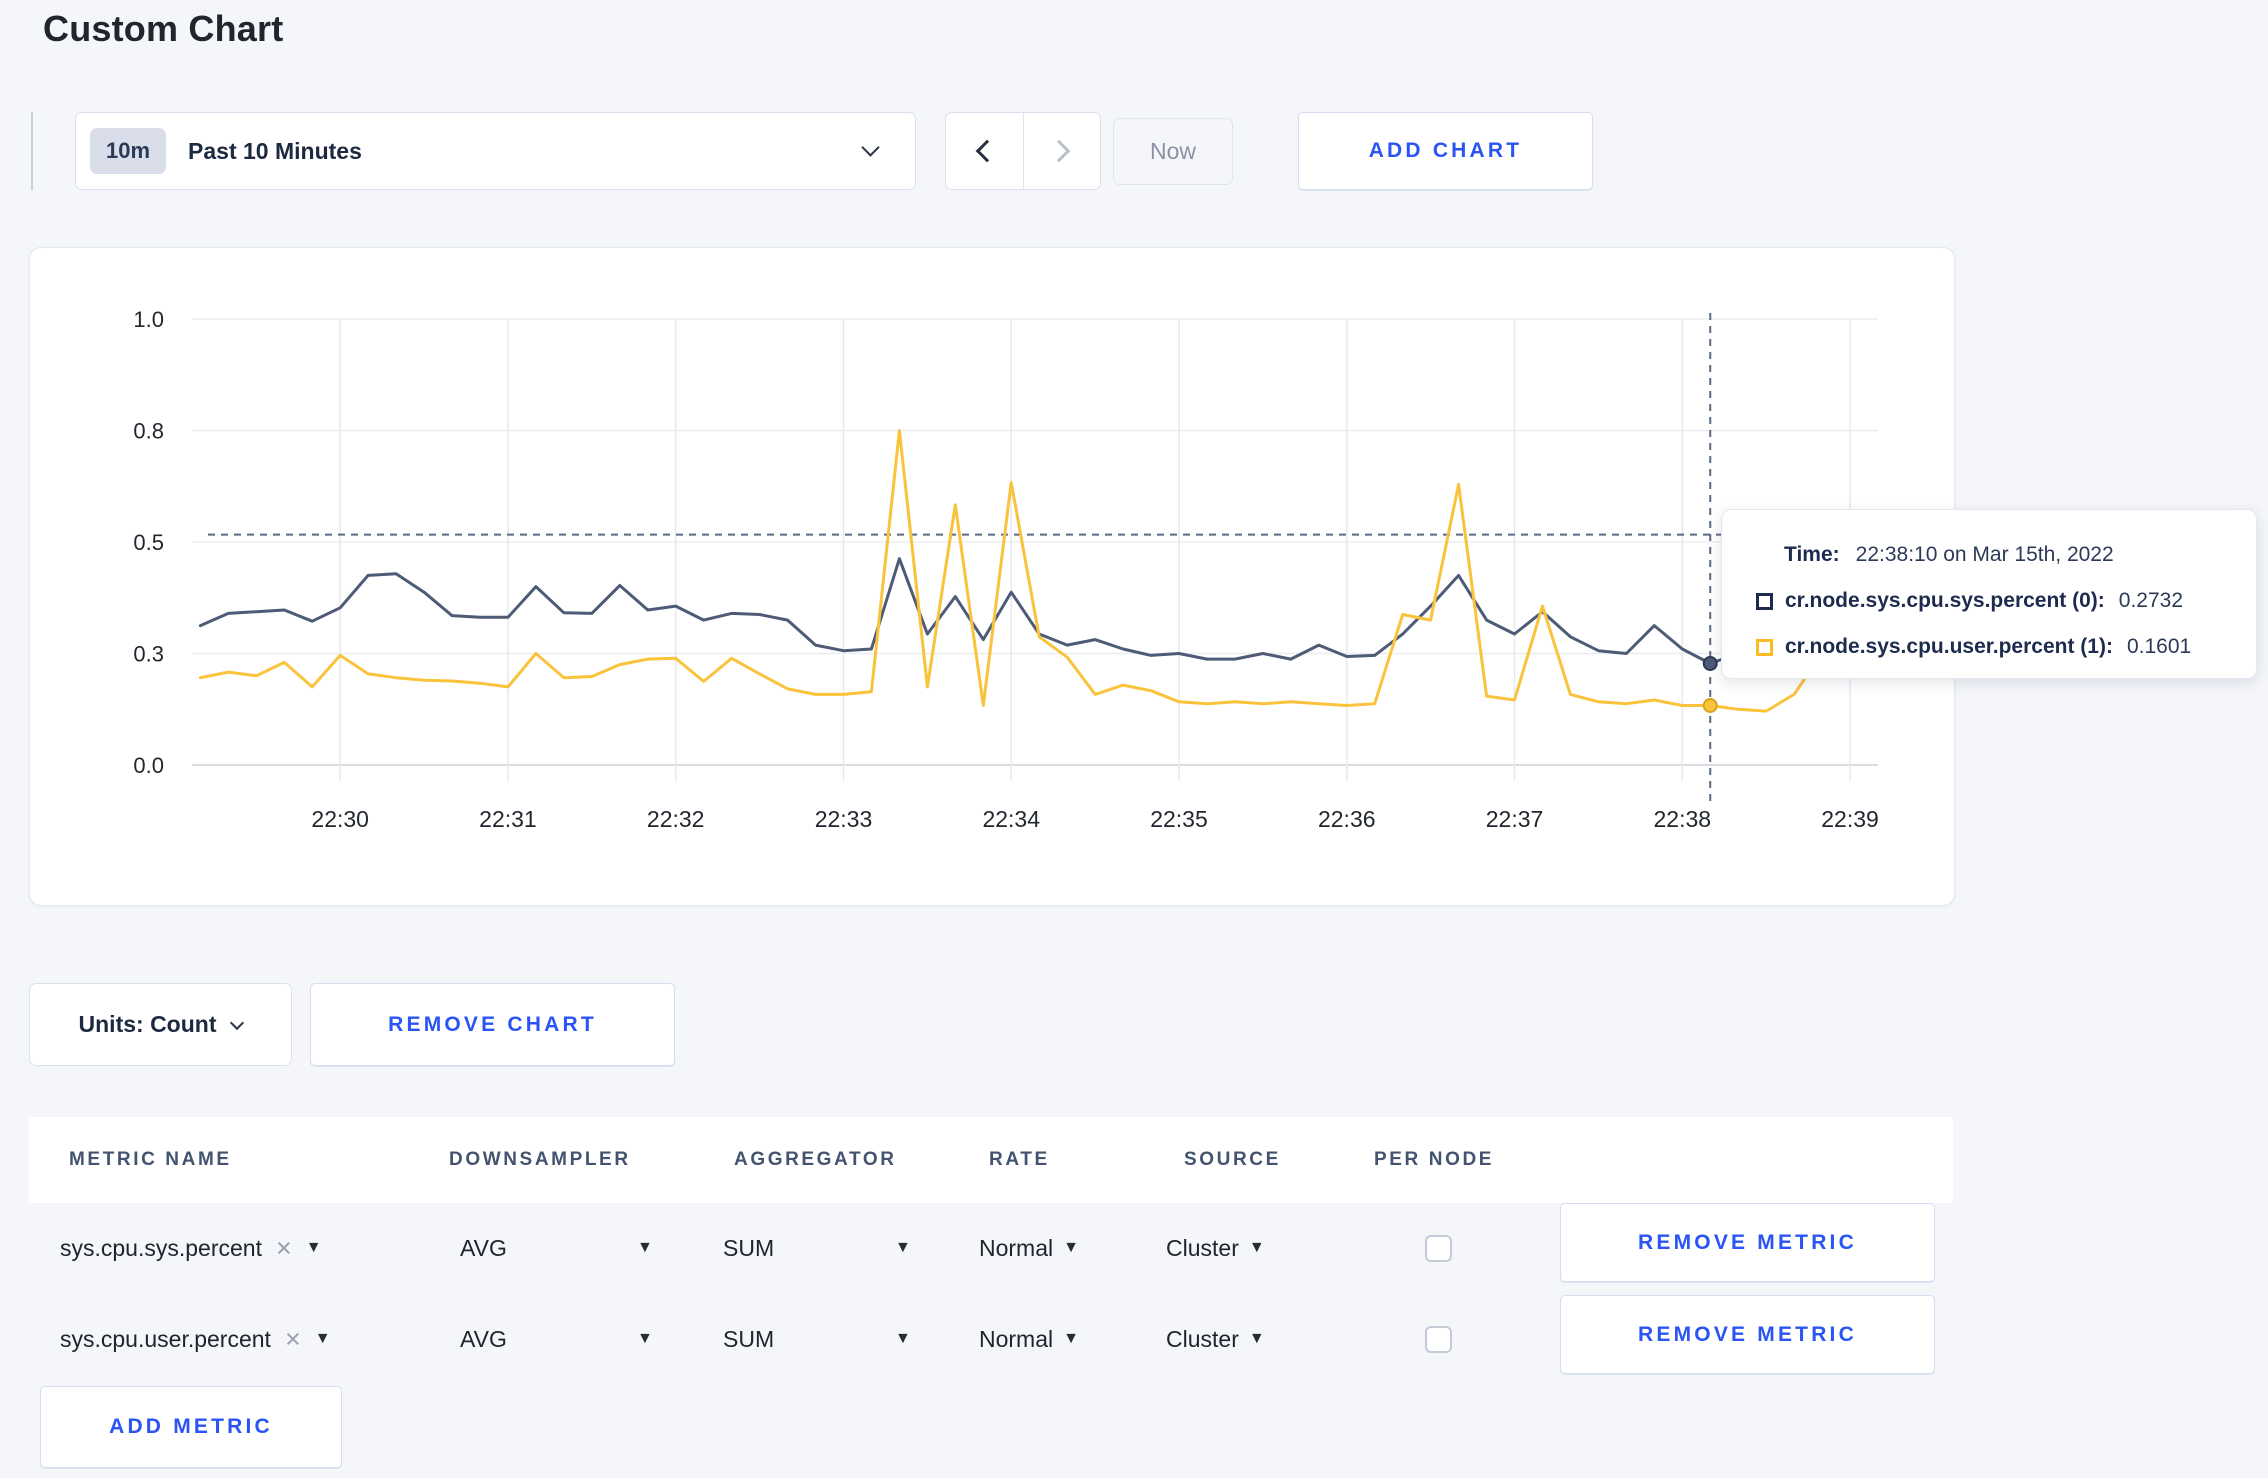  What do you see at coordinates (1850, 819) in the screenshot?
I see `x-axis-tick-label: 22:39` at bounding box center [1850, 819].